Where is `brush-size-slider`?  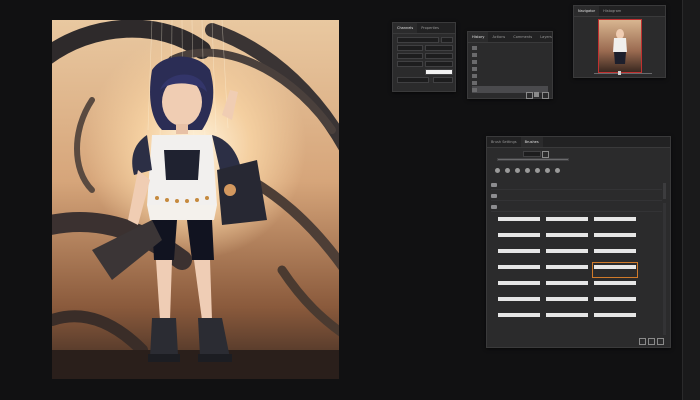
brush-size-slider is located at coordinates (533, 159).